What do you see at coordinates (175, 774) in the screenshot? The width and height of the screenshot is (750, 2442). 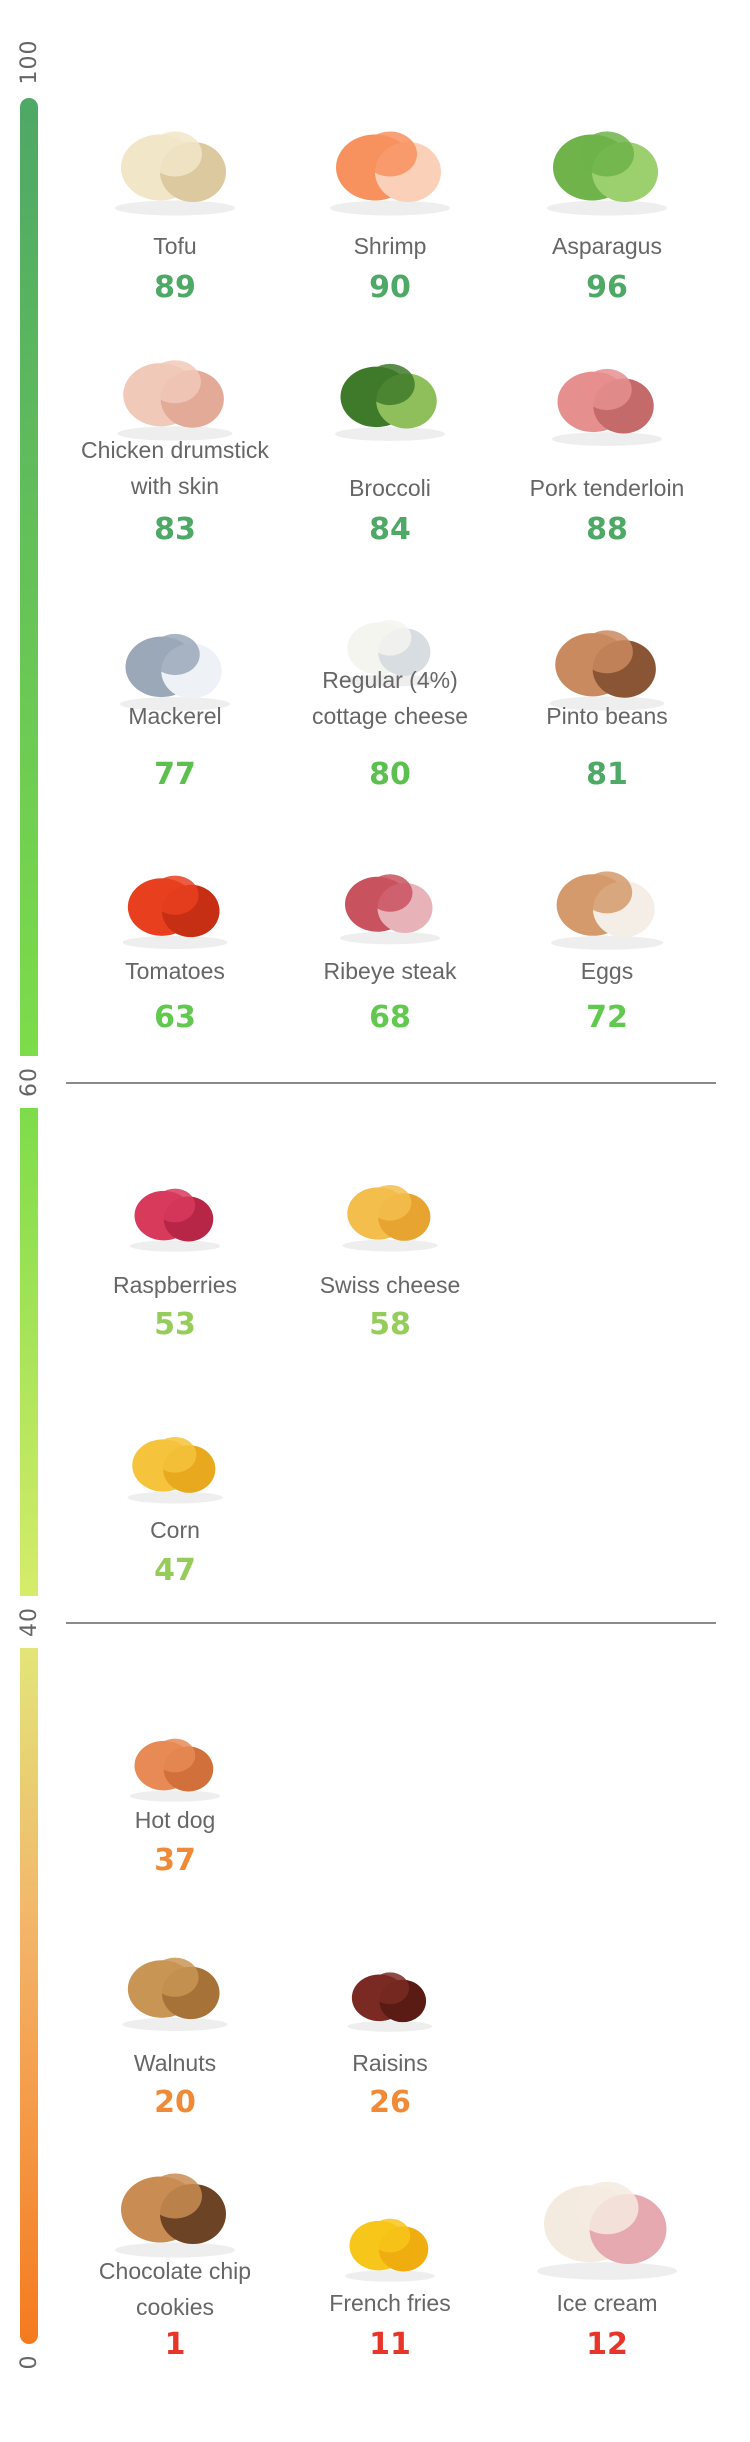 I see `food-score: 77` at bounding box center [175, 774].